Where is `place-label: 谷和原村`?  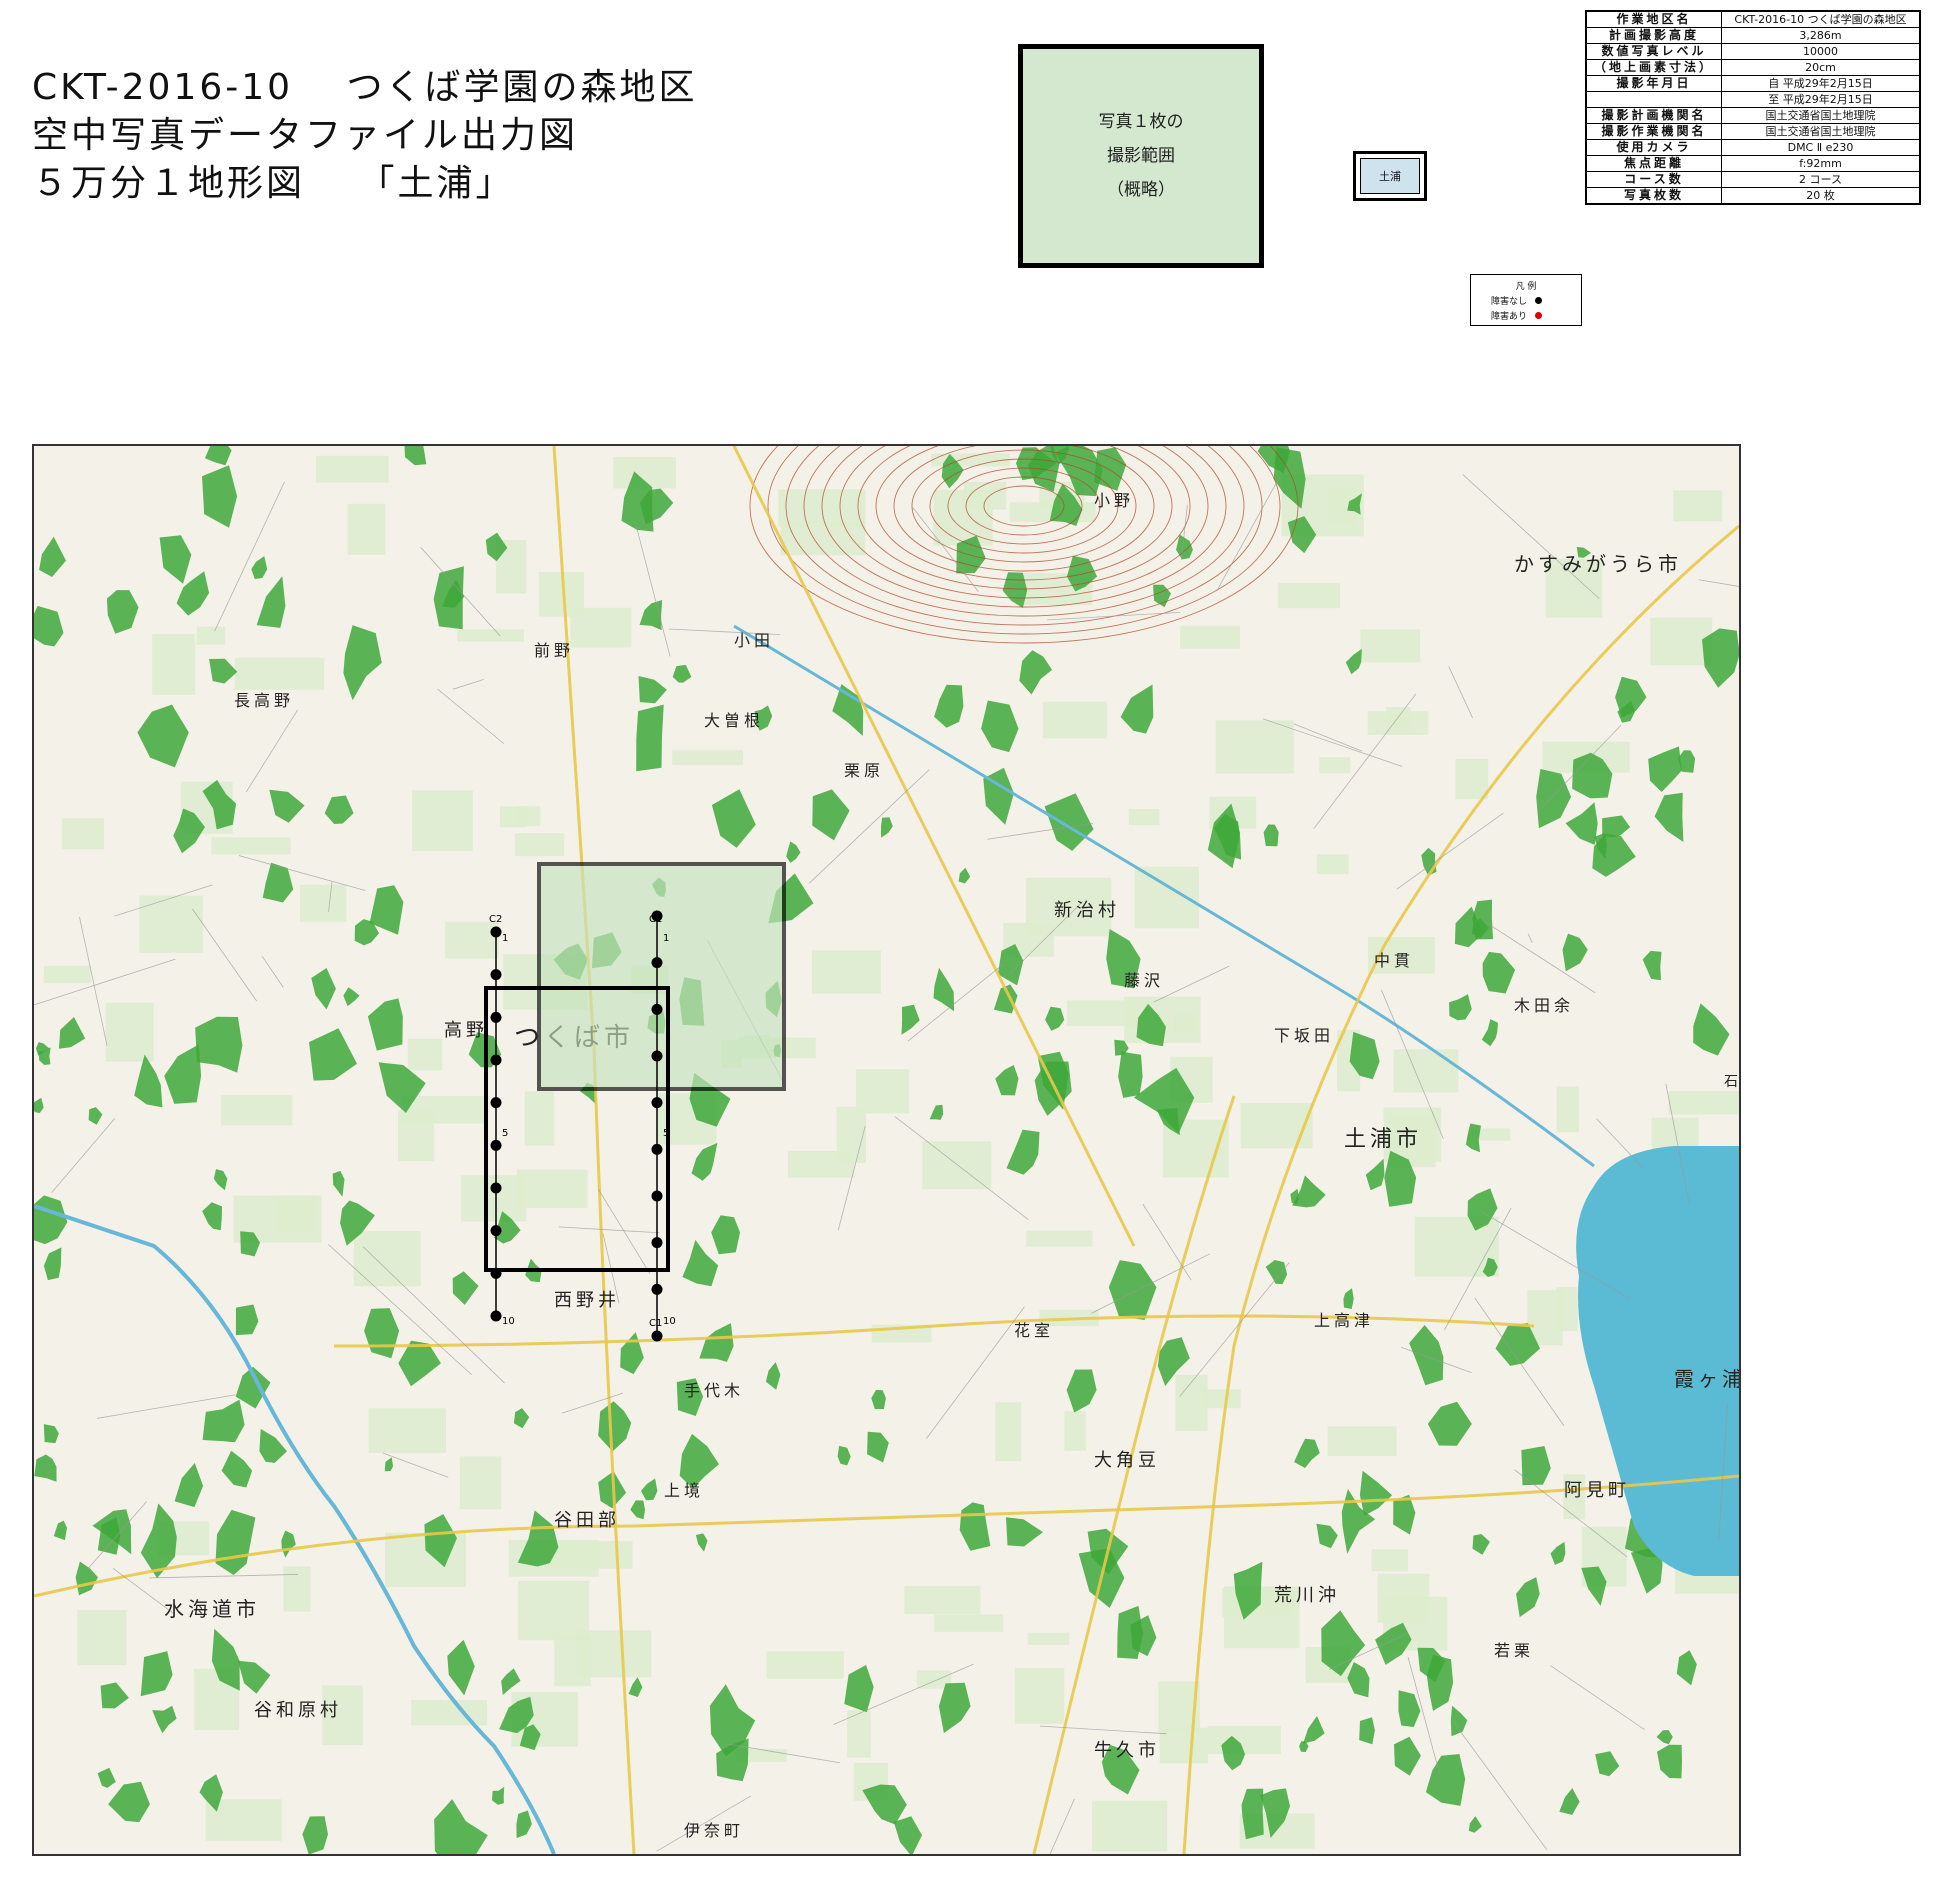
place-label: 谷和原村 is located at coordinates (298, 1710).